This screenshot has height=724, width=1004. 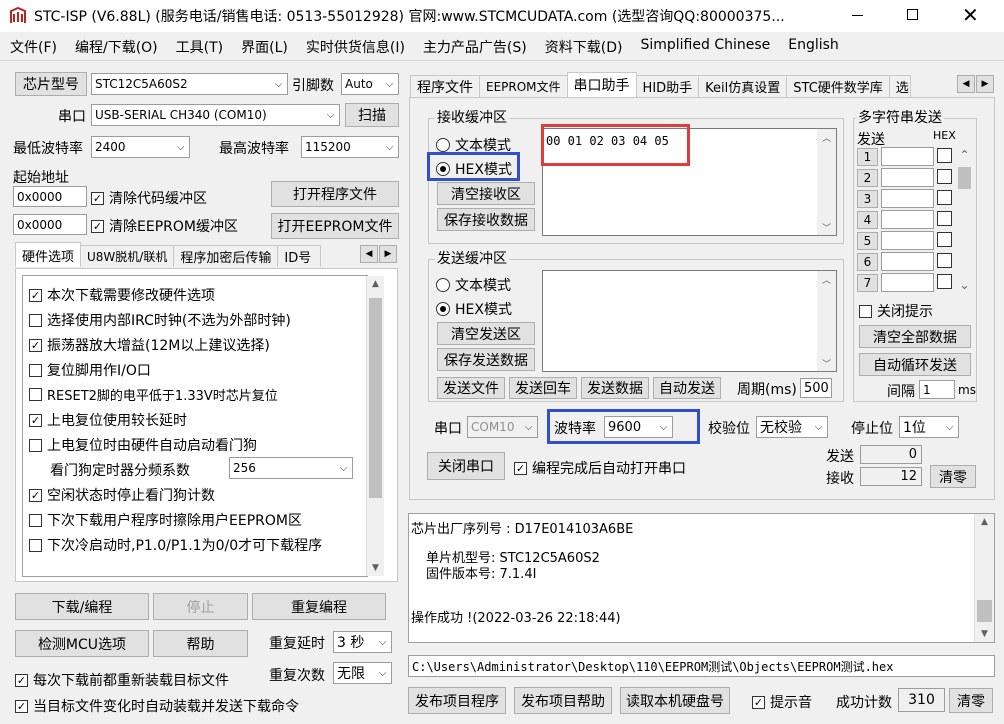 What do you see at coordinates (164, 226) in the screenshot?
I see `clear-eeprom-checkbox: ✓ 清除EEPROM缓冲区` at bounding box center [164, 226].